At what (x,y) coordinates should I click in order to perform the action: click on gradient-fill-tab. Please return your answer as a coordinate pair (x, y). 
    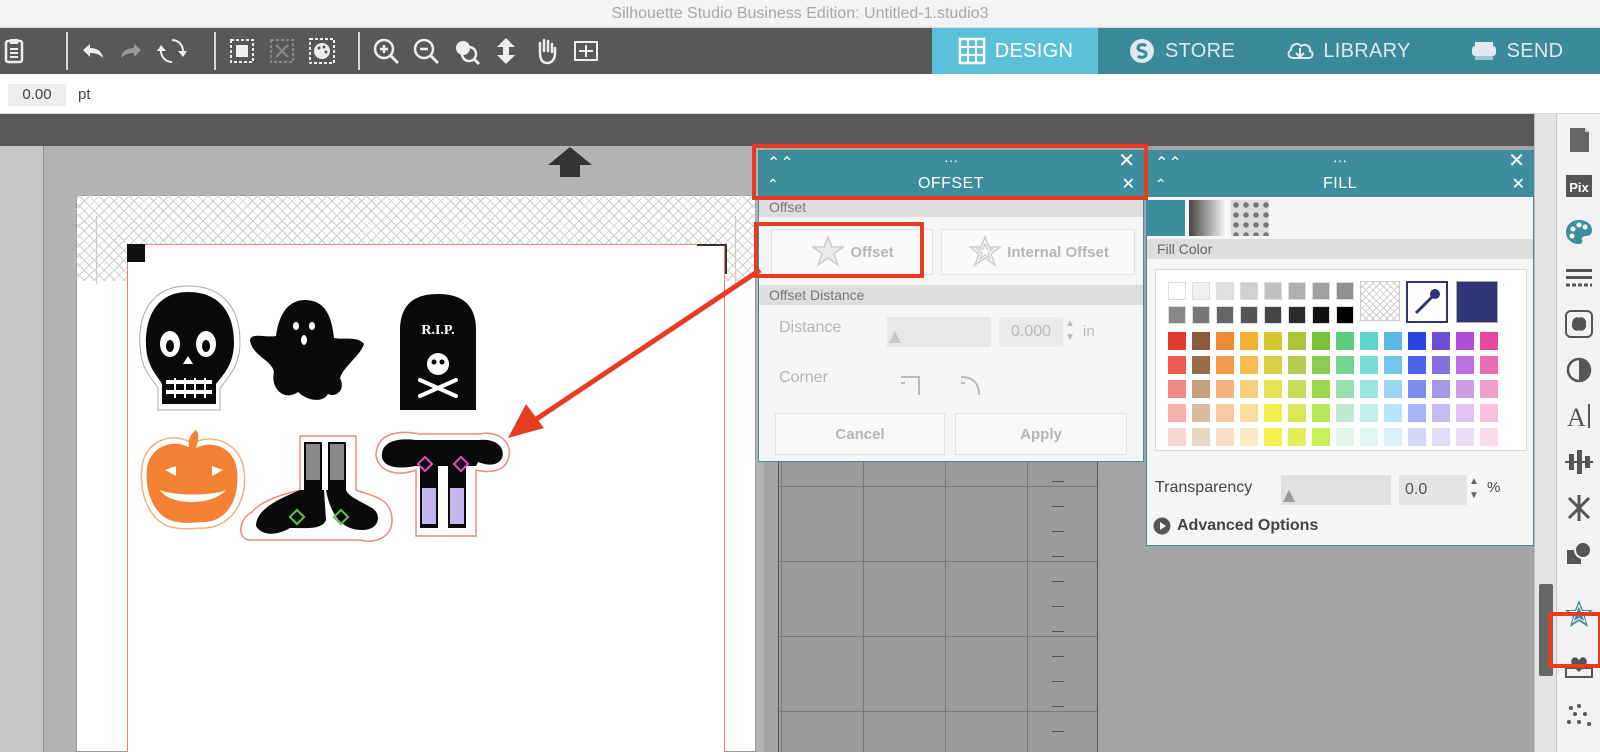
    Looking at the image, I should click on (1208, 218).